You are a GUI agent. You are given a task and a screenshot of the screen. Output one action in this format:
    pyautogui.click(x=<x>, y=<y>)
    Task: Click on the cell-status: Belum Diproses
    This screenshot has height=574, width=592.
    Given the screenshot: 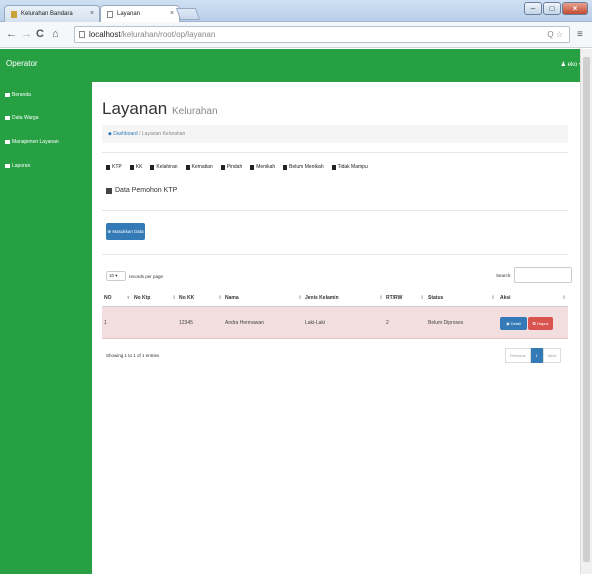 What is the action you would take?
    pyautogui.click(x=446, y=323)
    